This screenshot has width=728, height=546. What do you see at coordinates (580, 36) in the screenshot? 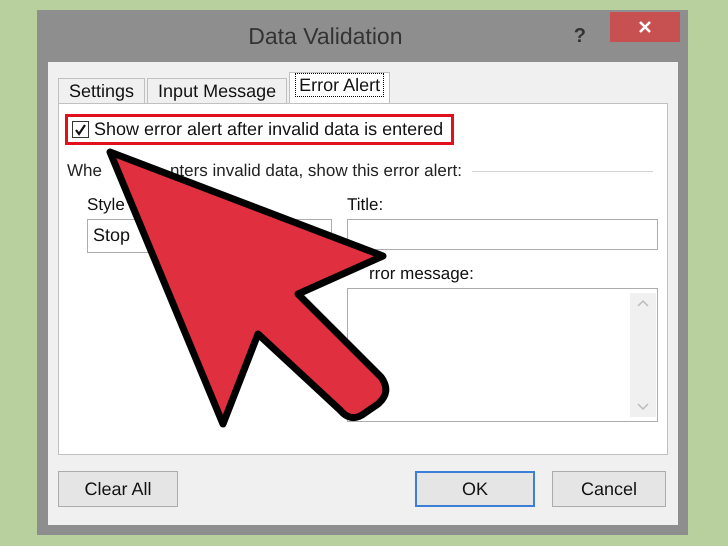
I see `help-button: ?` at bounding box center [580, 36].